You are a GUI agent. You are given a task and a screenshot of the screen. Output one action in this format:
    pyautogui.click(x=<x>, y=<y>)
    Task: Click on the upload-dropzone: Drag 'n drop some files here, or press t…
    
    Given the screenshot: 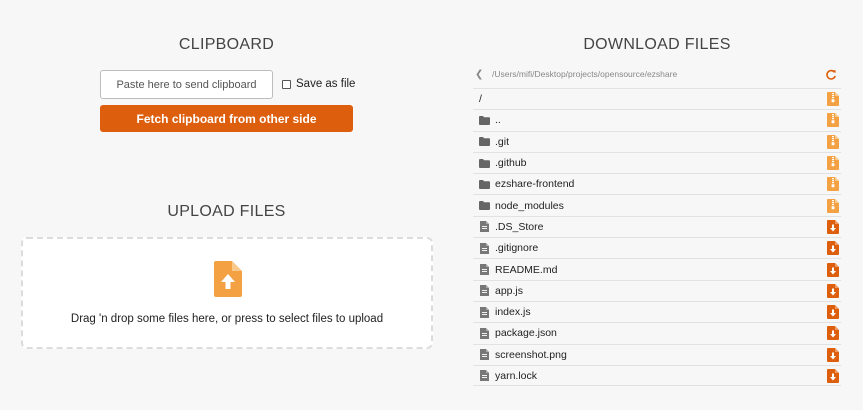 What is the action you would take?
    pyautogui.click(x=227, y=293)
    